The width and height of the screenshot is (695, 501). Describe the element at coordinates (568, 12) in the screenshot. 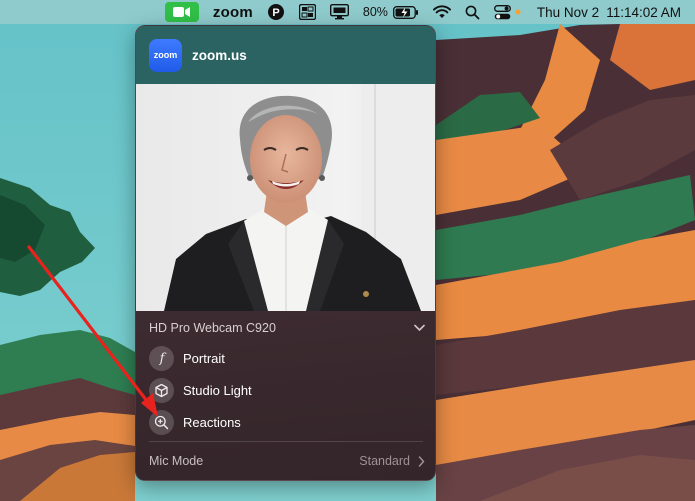

I see `menu-date: Thu Nov 2` at that location.